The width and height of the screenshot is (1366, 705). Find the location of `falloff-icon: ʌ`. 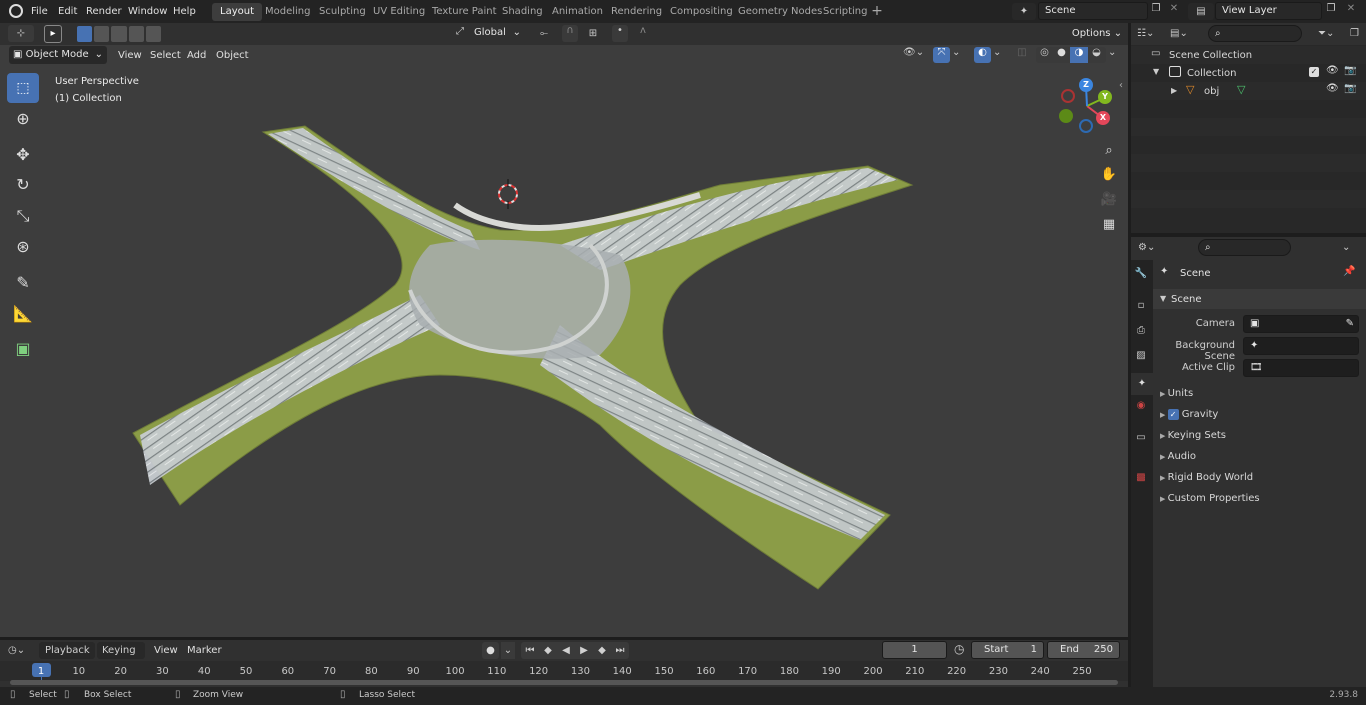

falloff-icon: ʌ is located at coordinates (643, 33).